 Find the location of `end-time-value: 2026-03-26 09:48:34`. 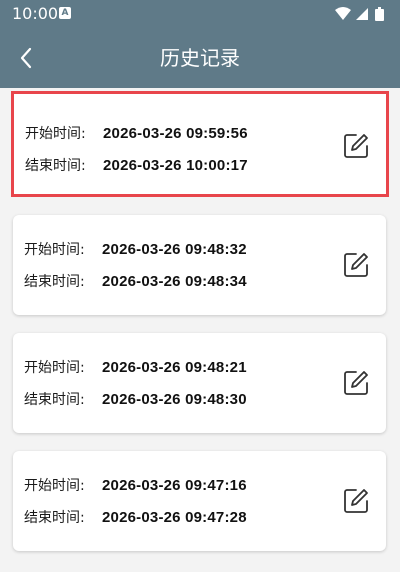

end-time-value: 2026-03-26 09:48:34 is located at coordinates (174, 281).